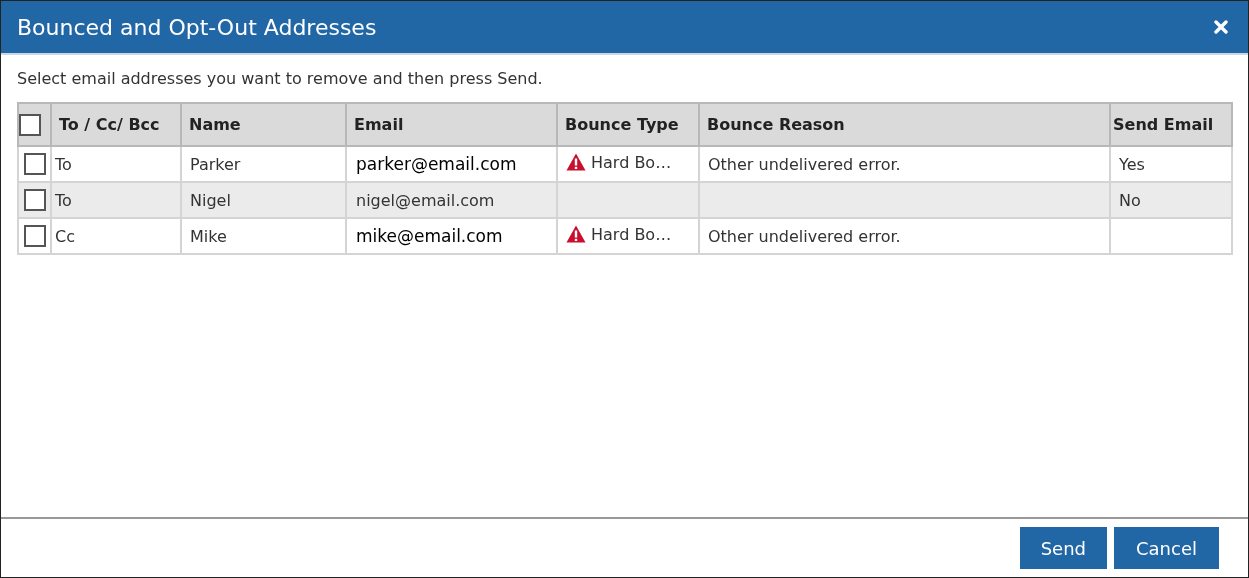  Describe the element at coordinates (436, 164) in the screenshot. I see `table-cell: parker@email.com` at that location.